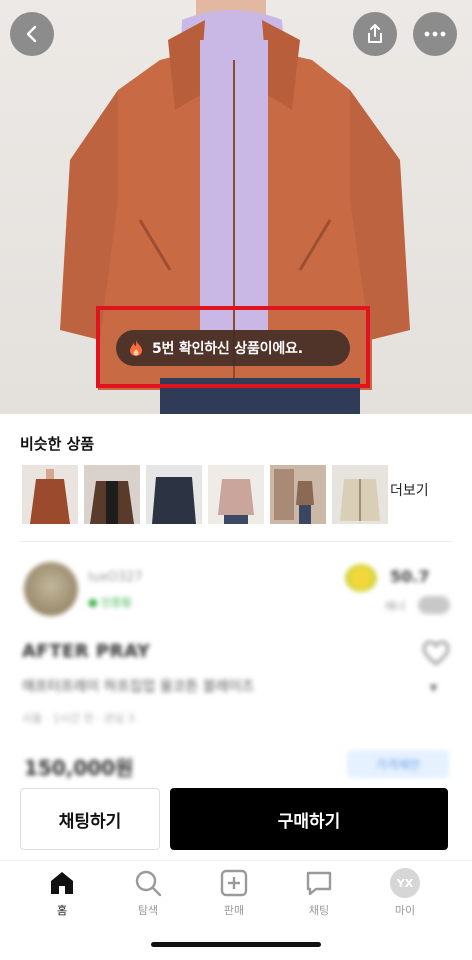  I want to click on share-button, so click(375, 34).